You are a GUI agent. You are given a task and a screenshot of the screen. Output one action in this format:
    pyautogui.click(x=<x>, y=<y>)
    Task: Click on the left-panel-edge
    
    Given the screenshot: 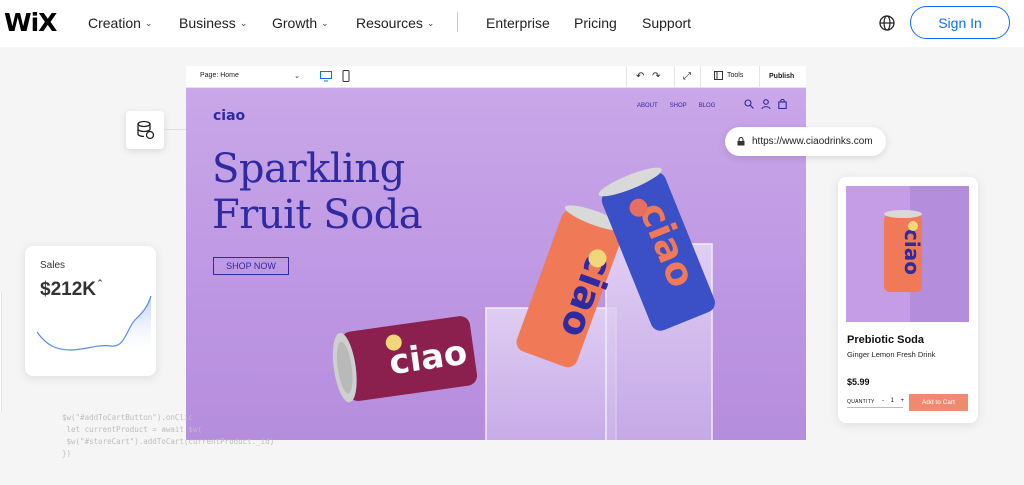 What is the action you would take?
    pyautogui.click(x=1, y=352)
    